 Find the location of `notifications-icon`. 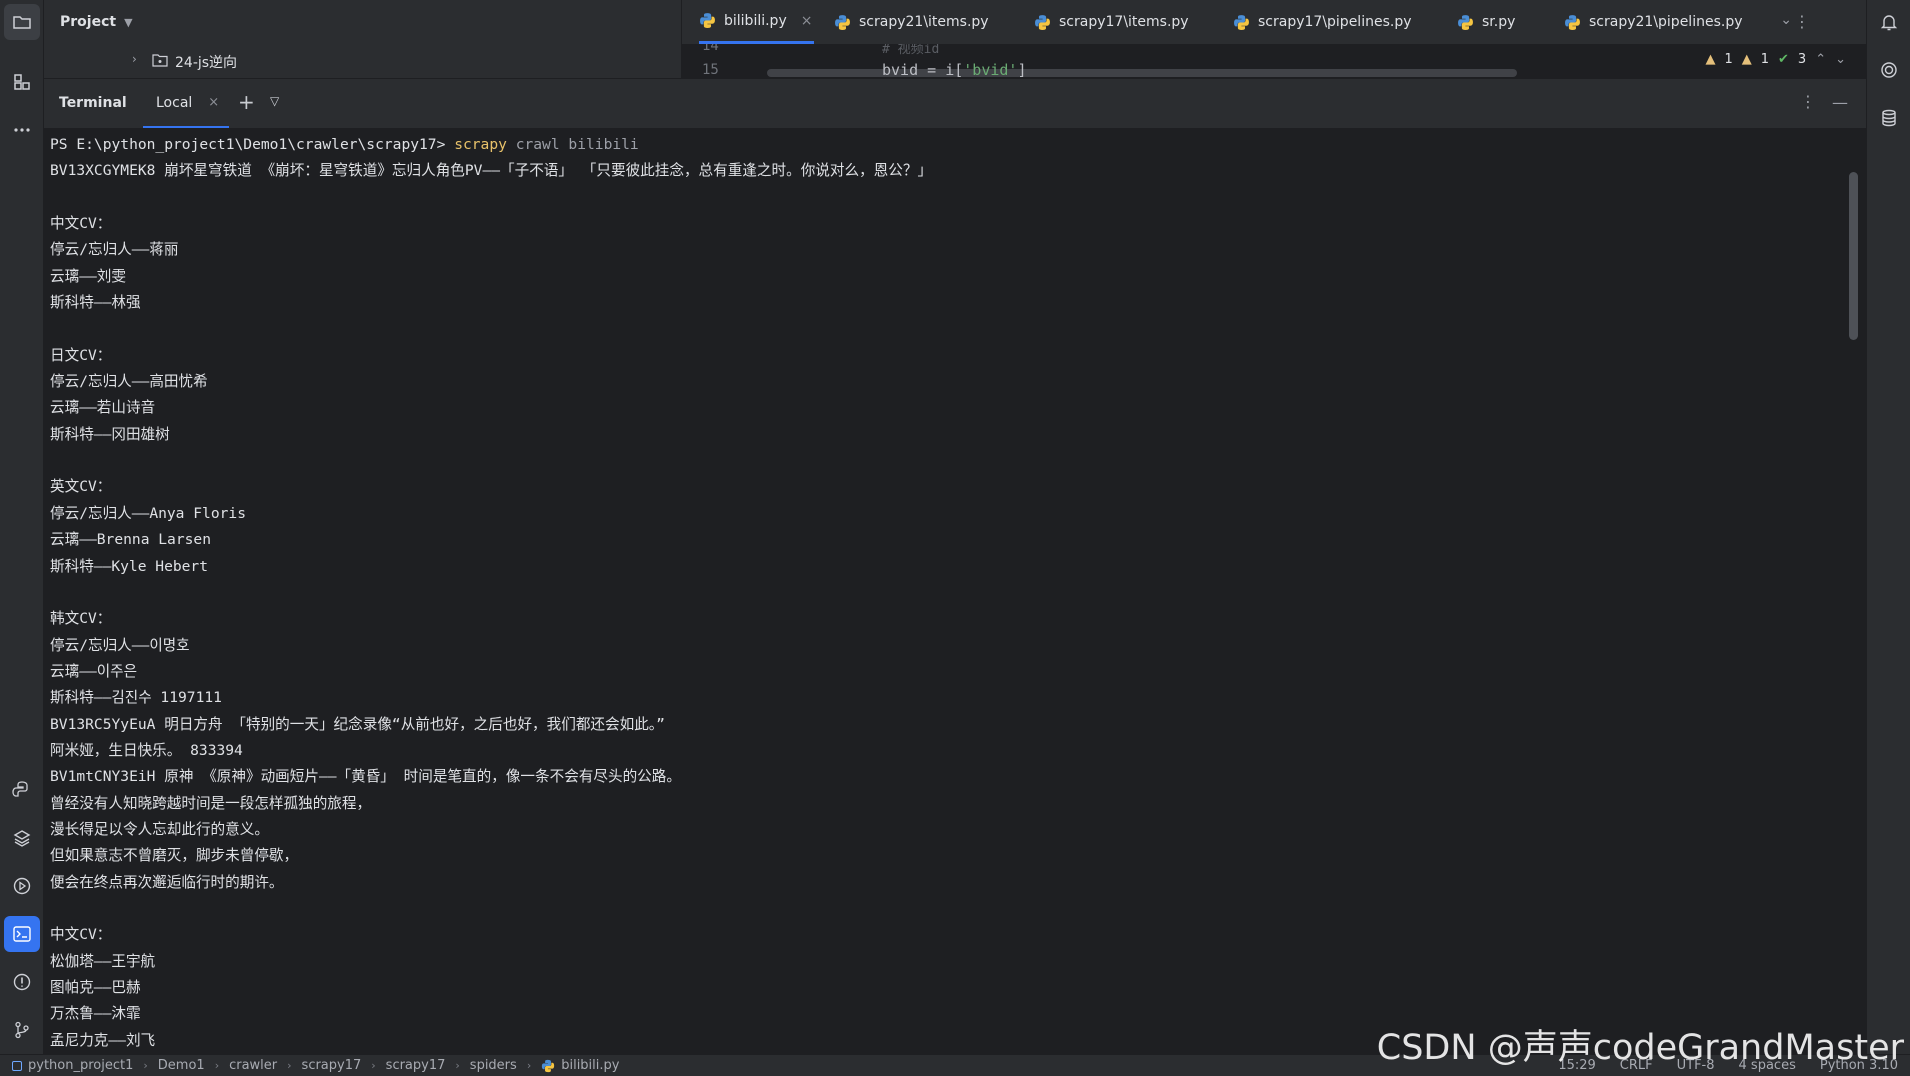

notifications-icon is located at coordinates (1889, 23).